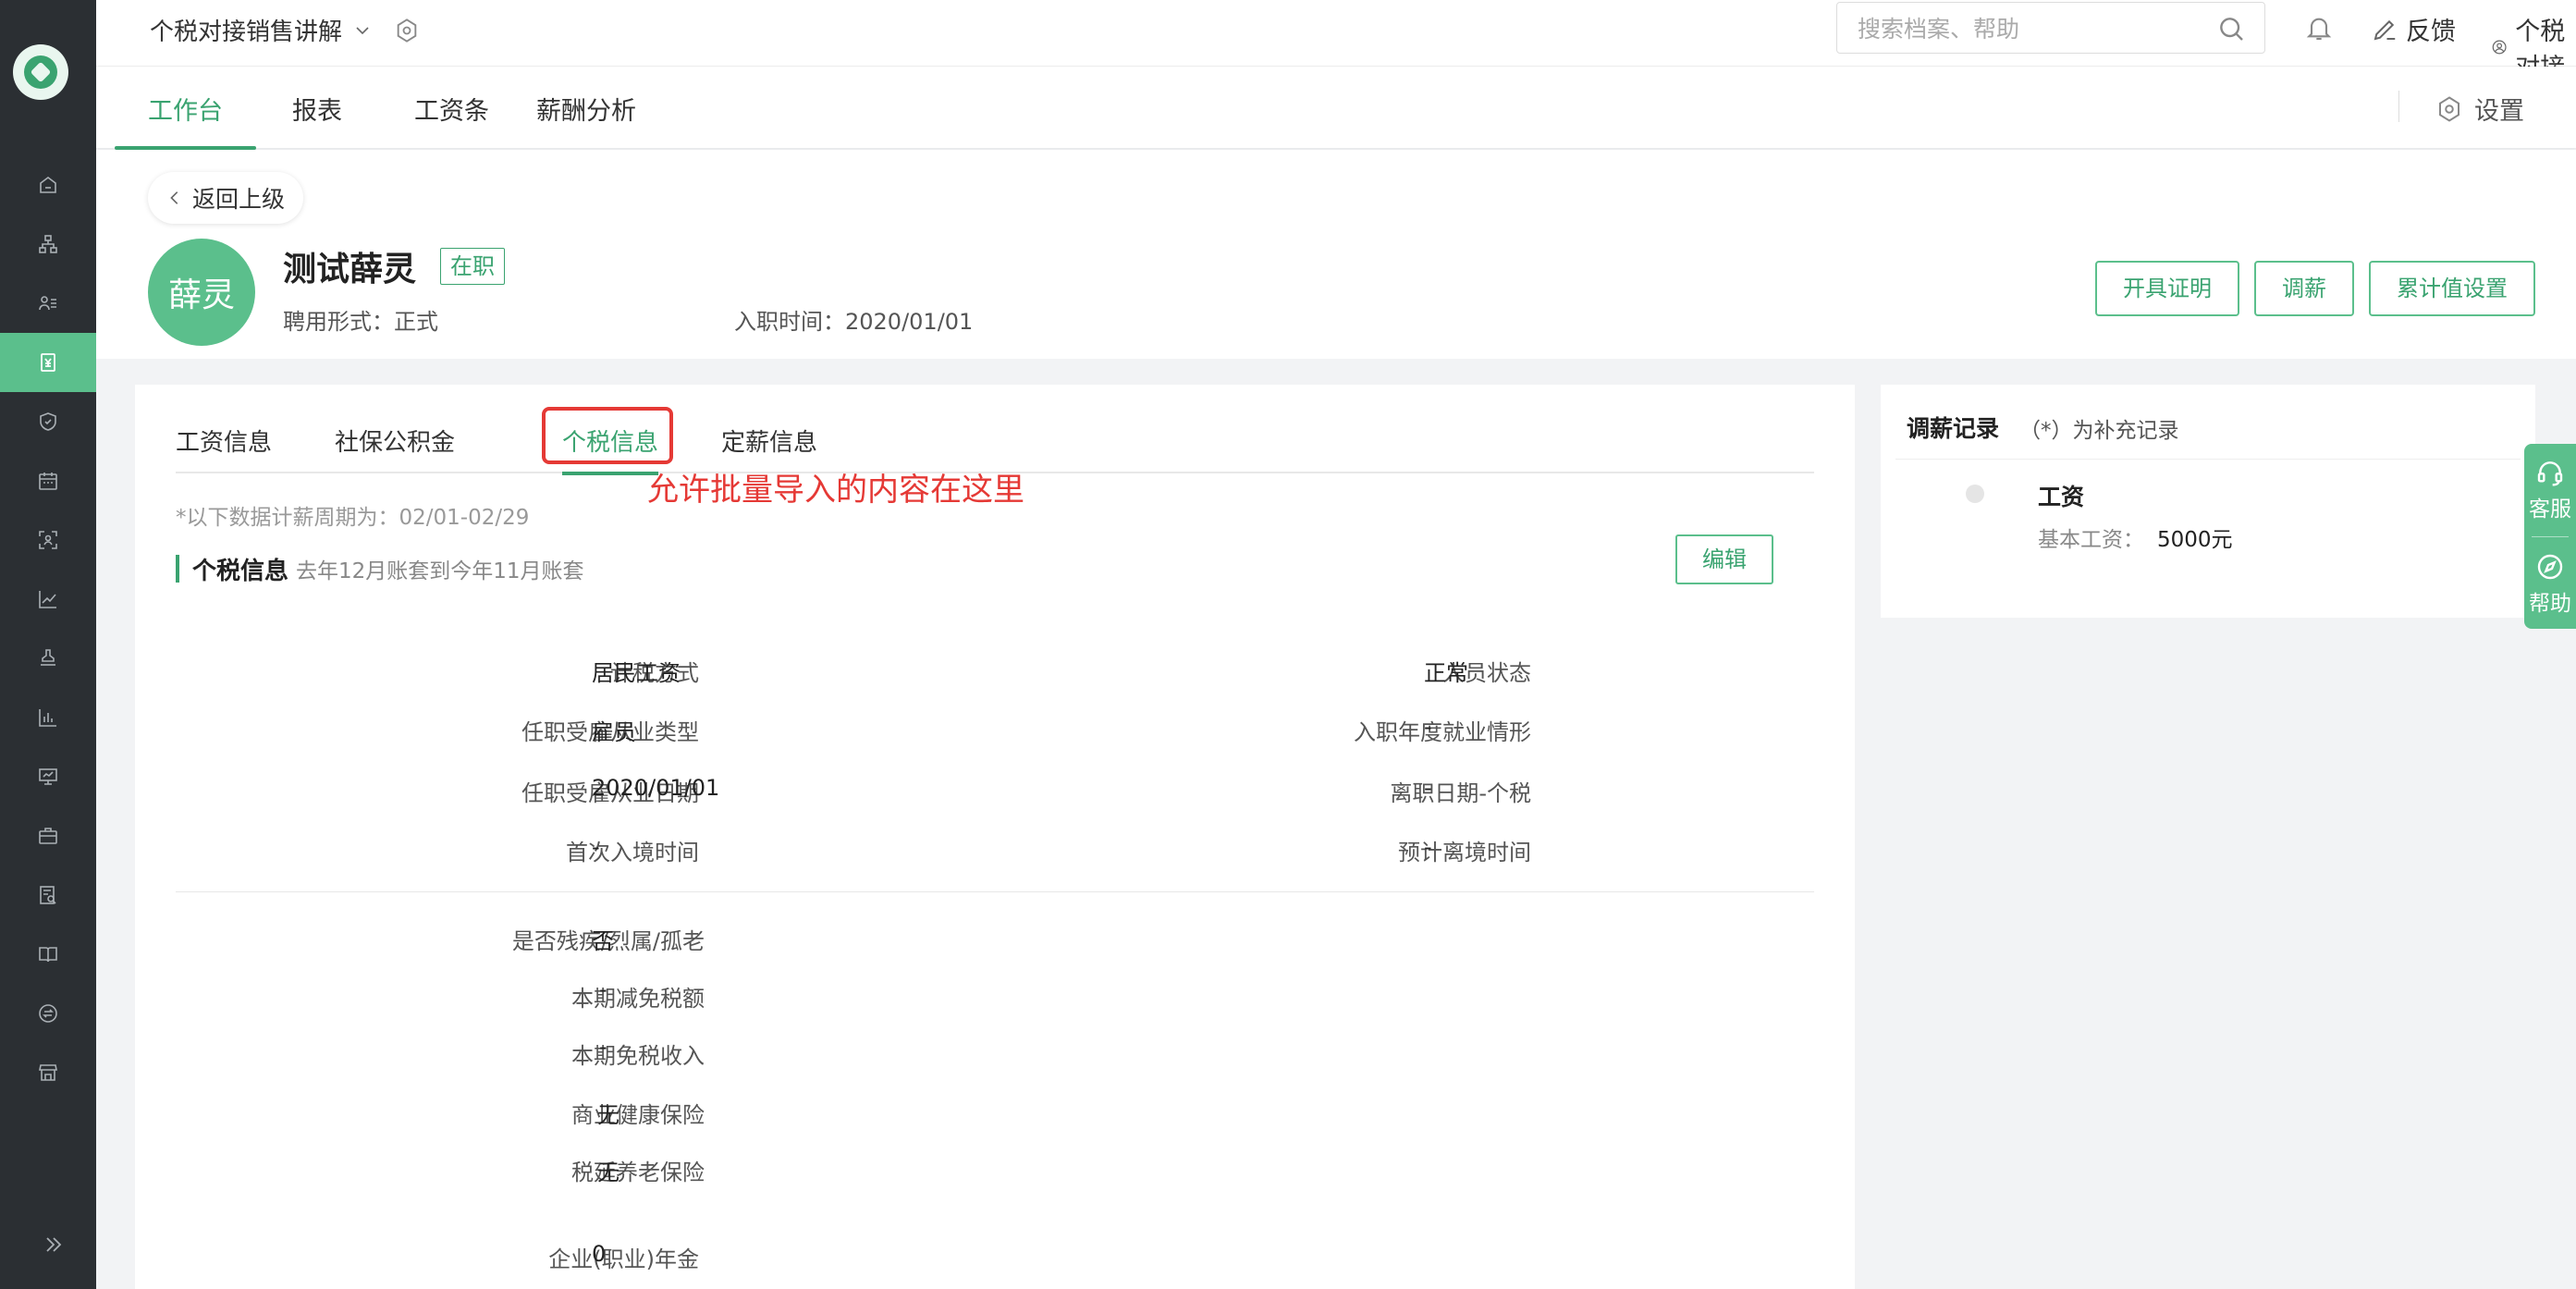 Image resolution: width=2576 pixels, height=1289 pixels. I want to click on employee-name: 测试薛灵, so click(350, 269).